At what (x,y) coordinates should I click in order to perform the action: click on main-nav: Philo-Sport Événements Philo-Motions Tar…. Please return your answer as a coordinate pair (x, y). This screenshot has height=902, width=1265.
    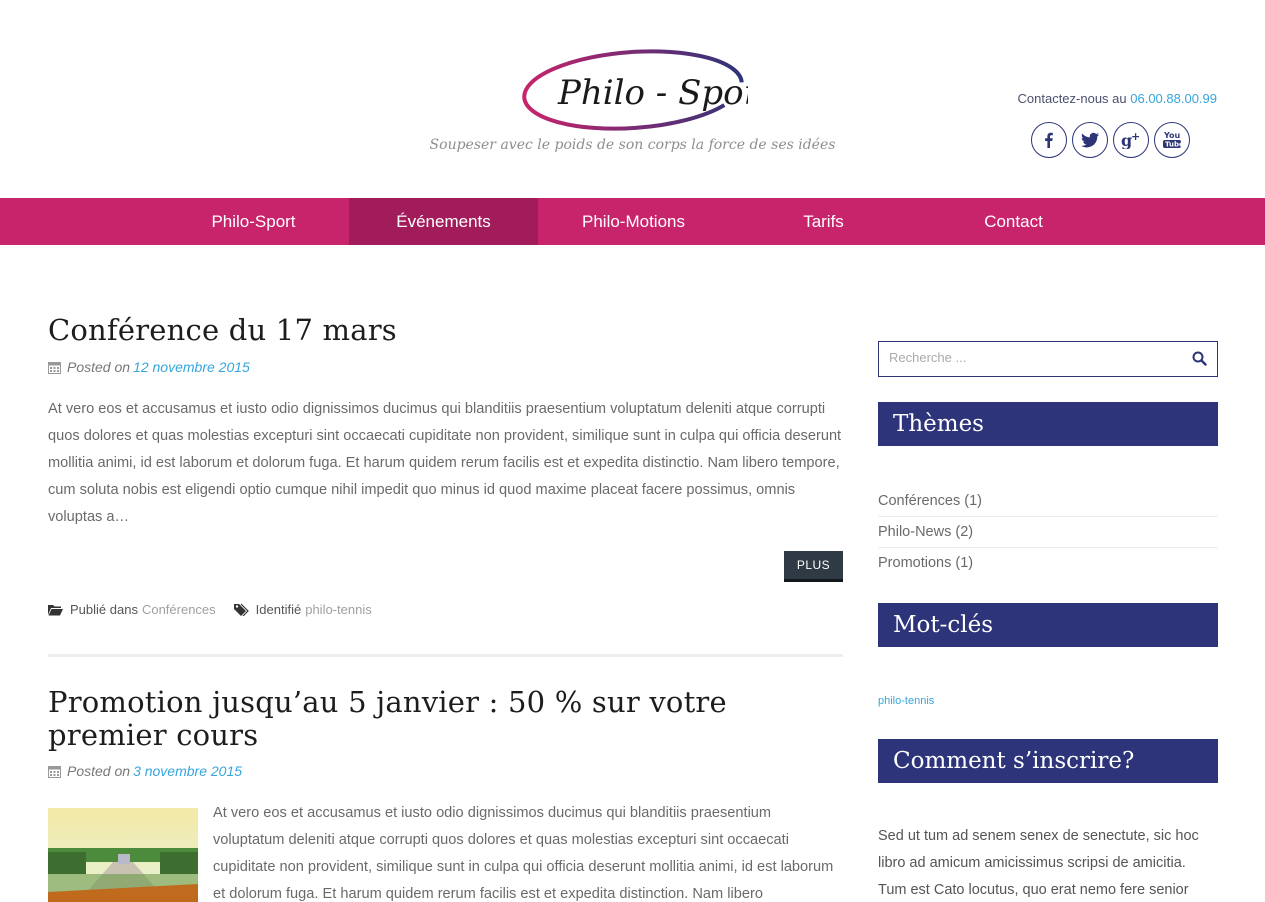
    Looking at the image, I should click on (632, 221).